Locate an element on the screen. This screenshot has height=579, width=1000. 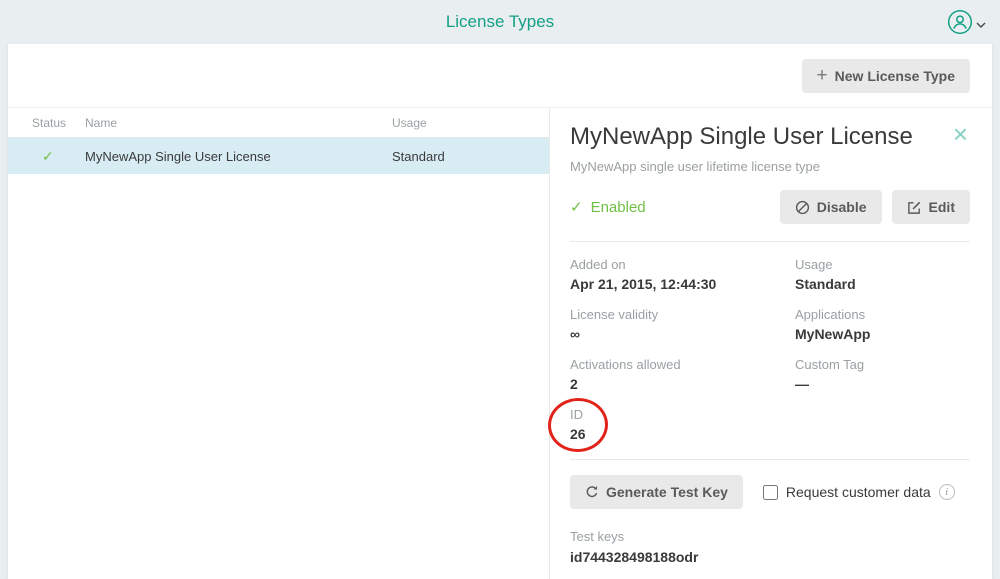
annotation-circle is located at coordinates (578, 425).